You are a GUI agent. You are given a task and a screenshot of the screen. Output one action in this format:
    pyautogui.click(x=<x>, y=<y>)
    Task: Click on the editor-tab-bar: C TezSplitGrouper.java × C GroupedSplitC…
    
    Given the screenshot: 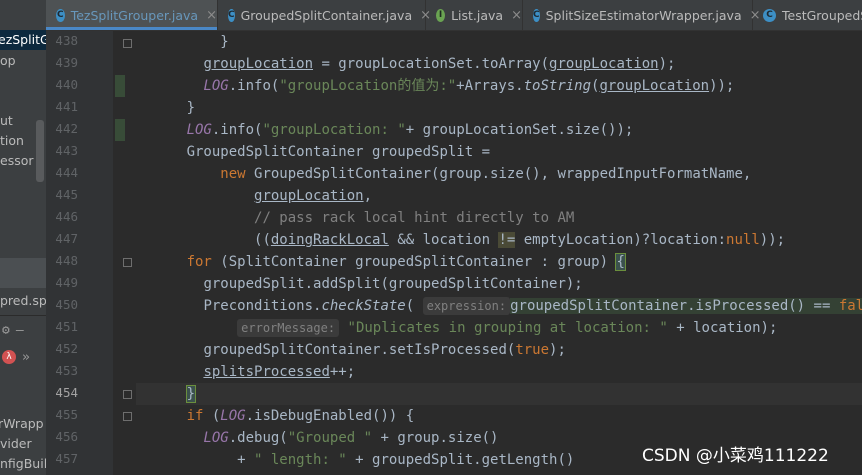 What is the action you would take?
    pyautogui.click(x=454, y=15)
    